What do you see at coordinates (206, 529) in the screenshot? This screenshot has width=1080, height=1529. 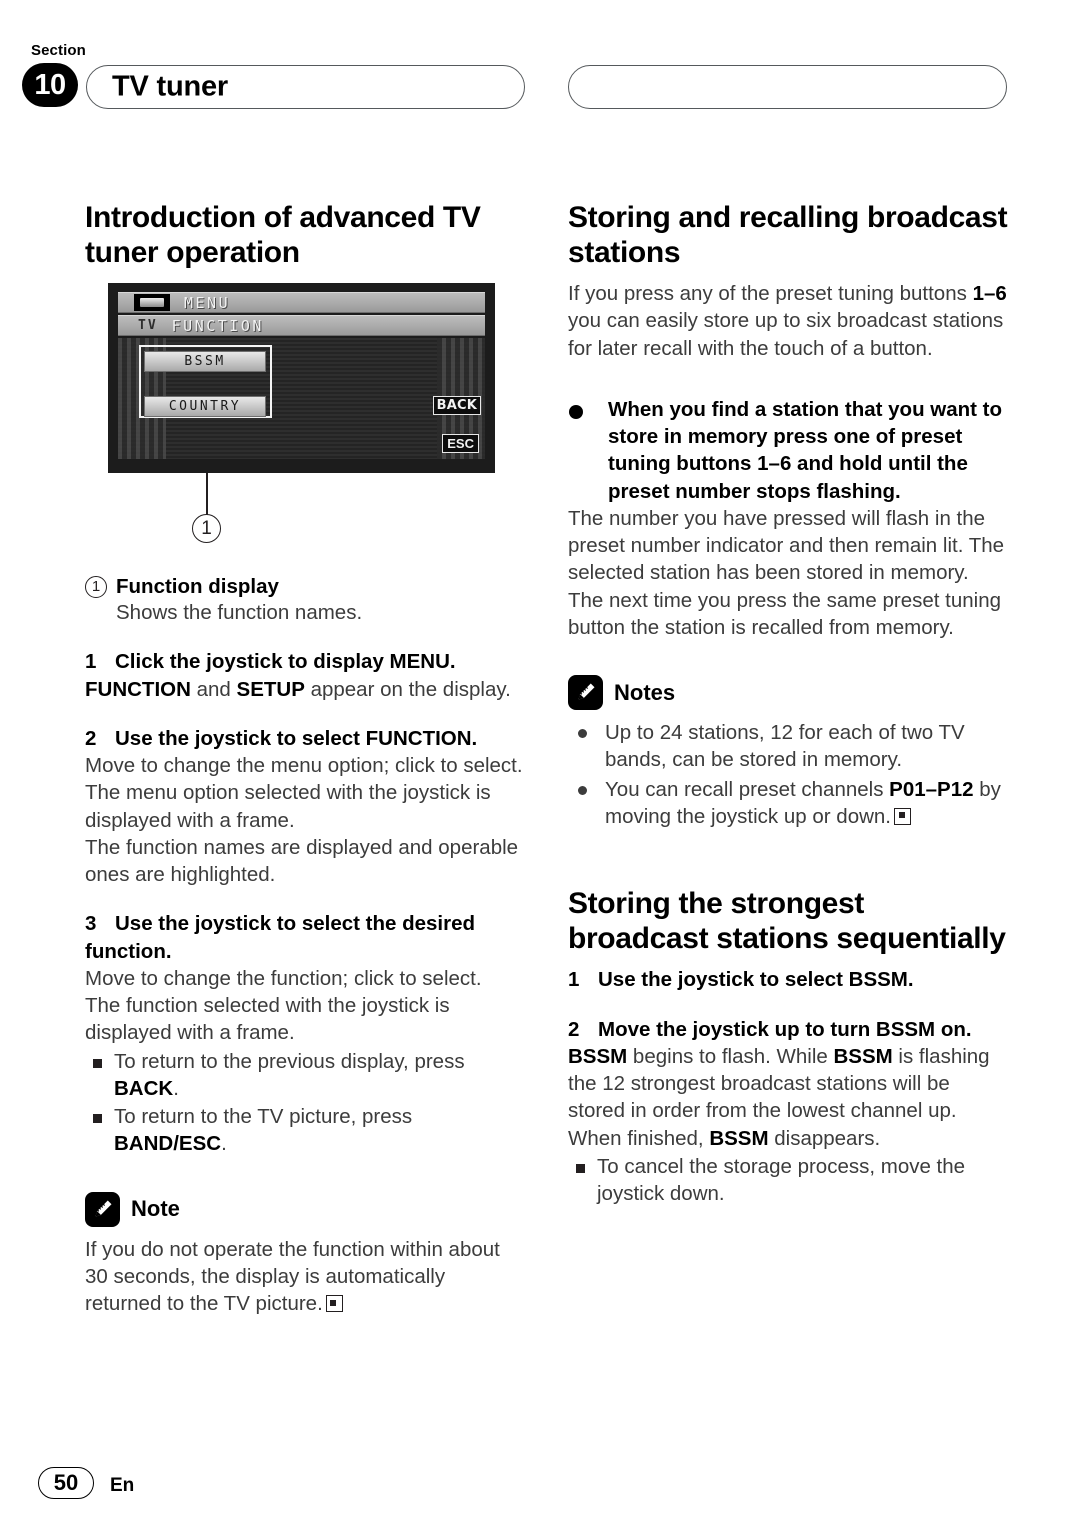 I see `callout-marker-1: 1` at bounding box center [206, 529].